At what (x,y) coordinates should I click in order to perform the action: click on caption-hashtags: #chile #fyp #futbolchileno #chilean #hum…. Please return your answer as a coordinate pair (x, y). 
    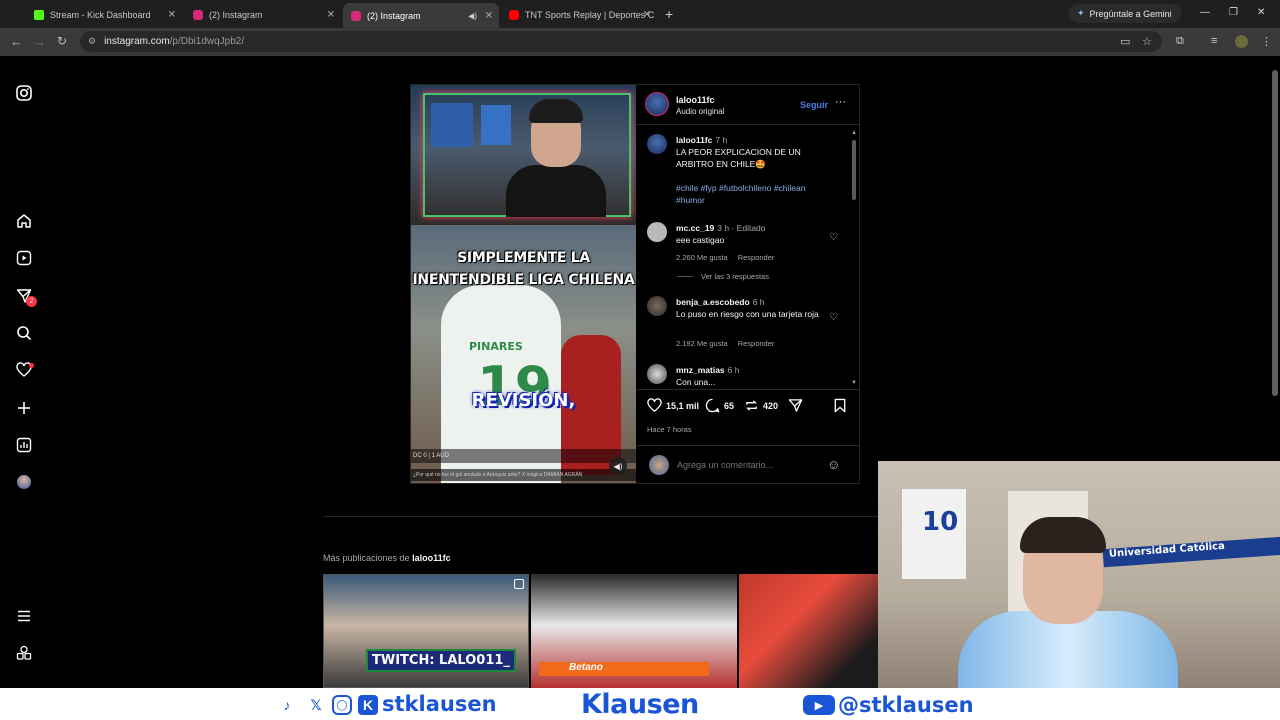
    Looking at the image, I should click on (740, 194).